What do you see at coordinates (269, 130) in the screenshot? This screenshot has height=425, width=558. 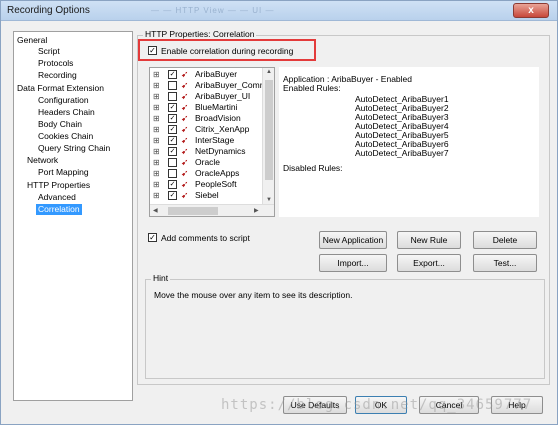 I see `vertical-scroll-thumb` at bounding box center [269, 130].